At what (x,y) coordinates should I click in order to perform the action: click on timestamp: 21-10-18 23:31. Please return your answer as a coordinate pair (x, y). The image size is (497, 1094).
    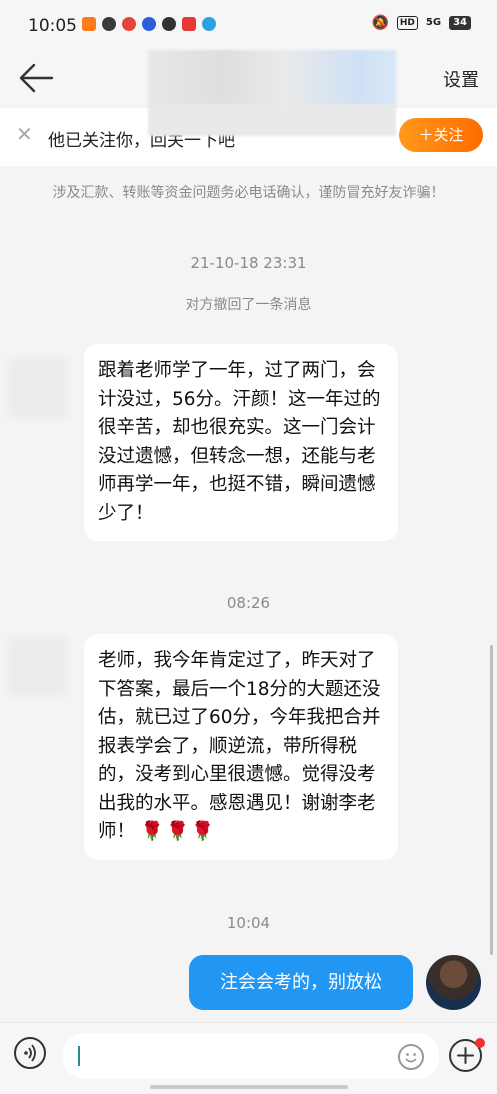
    Looking at the image, I should click on (248, 263).